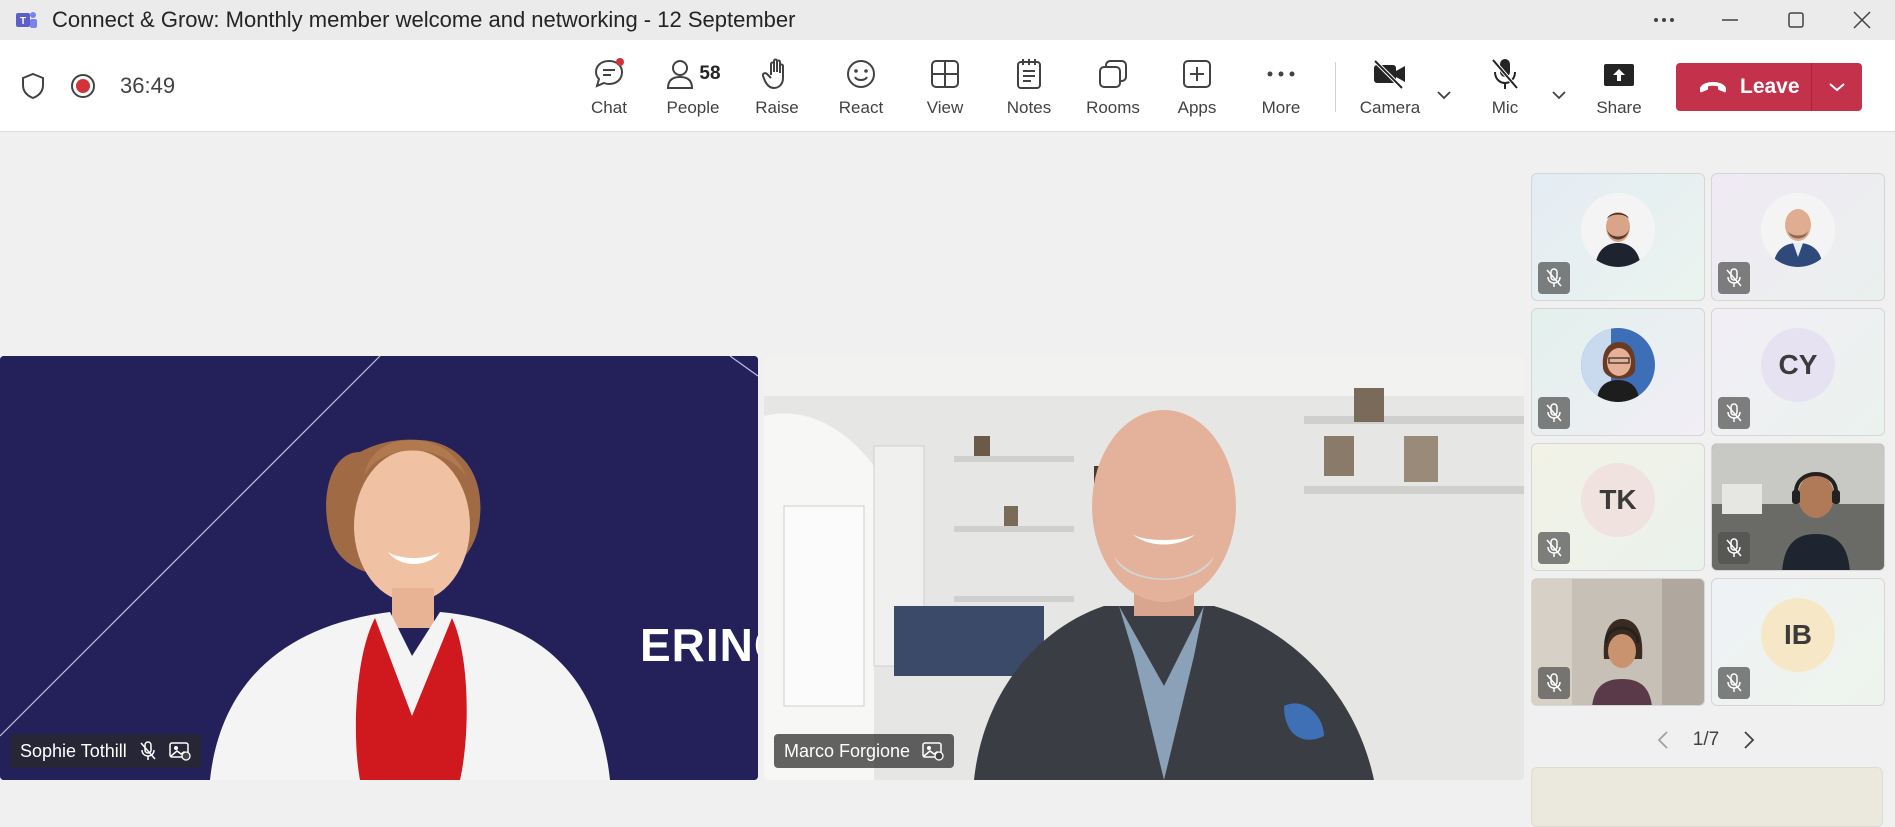  What do you see at coordinates (1113, 74) in the screenshot?
I see `rooms-icon` at bounding box center [1113, 74].